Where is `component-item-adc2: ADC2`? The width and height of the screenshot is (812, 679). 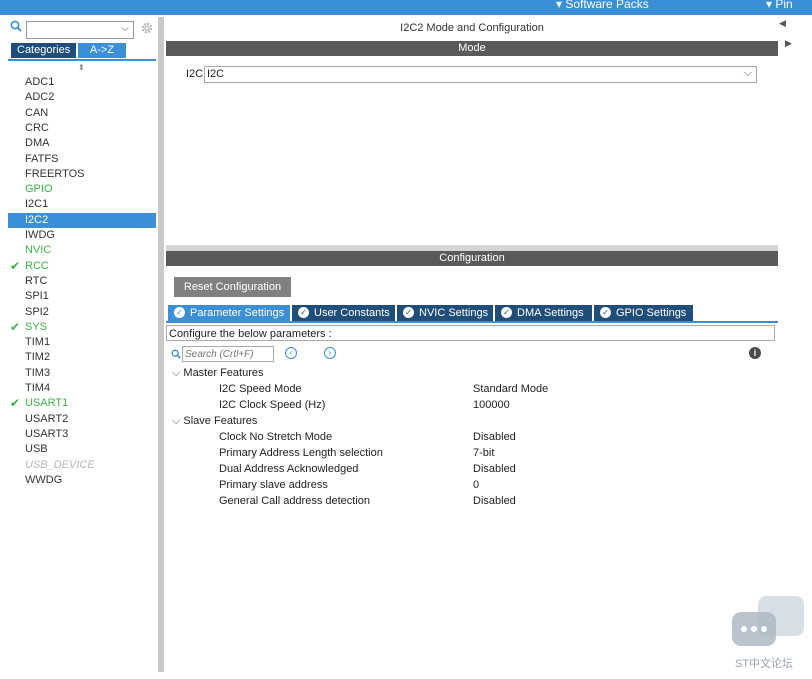
component-item-adc2: ADC2 is located at coordinates (82, 97).